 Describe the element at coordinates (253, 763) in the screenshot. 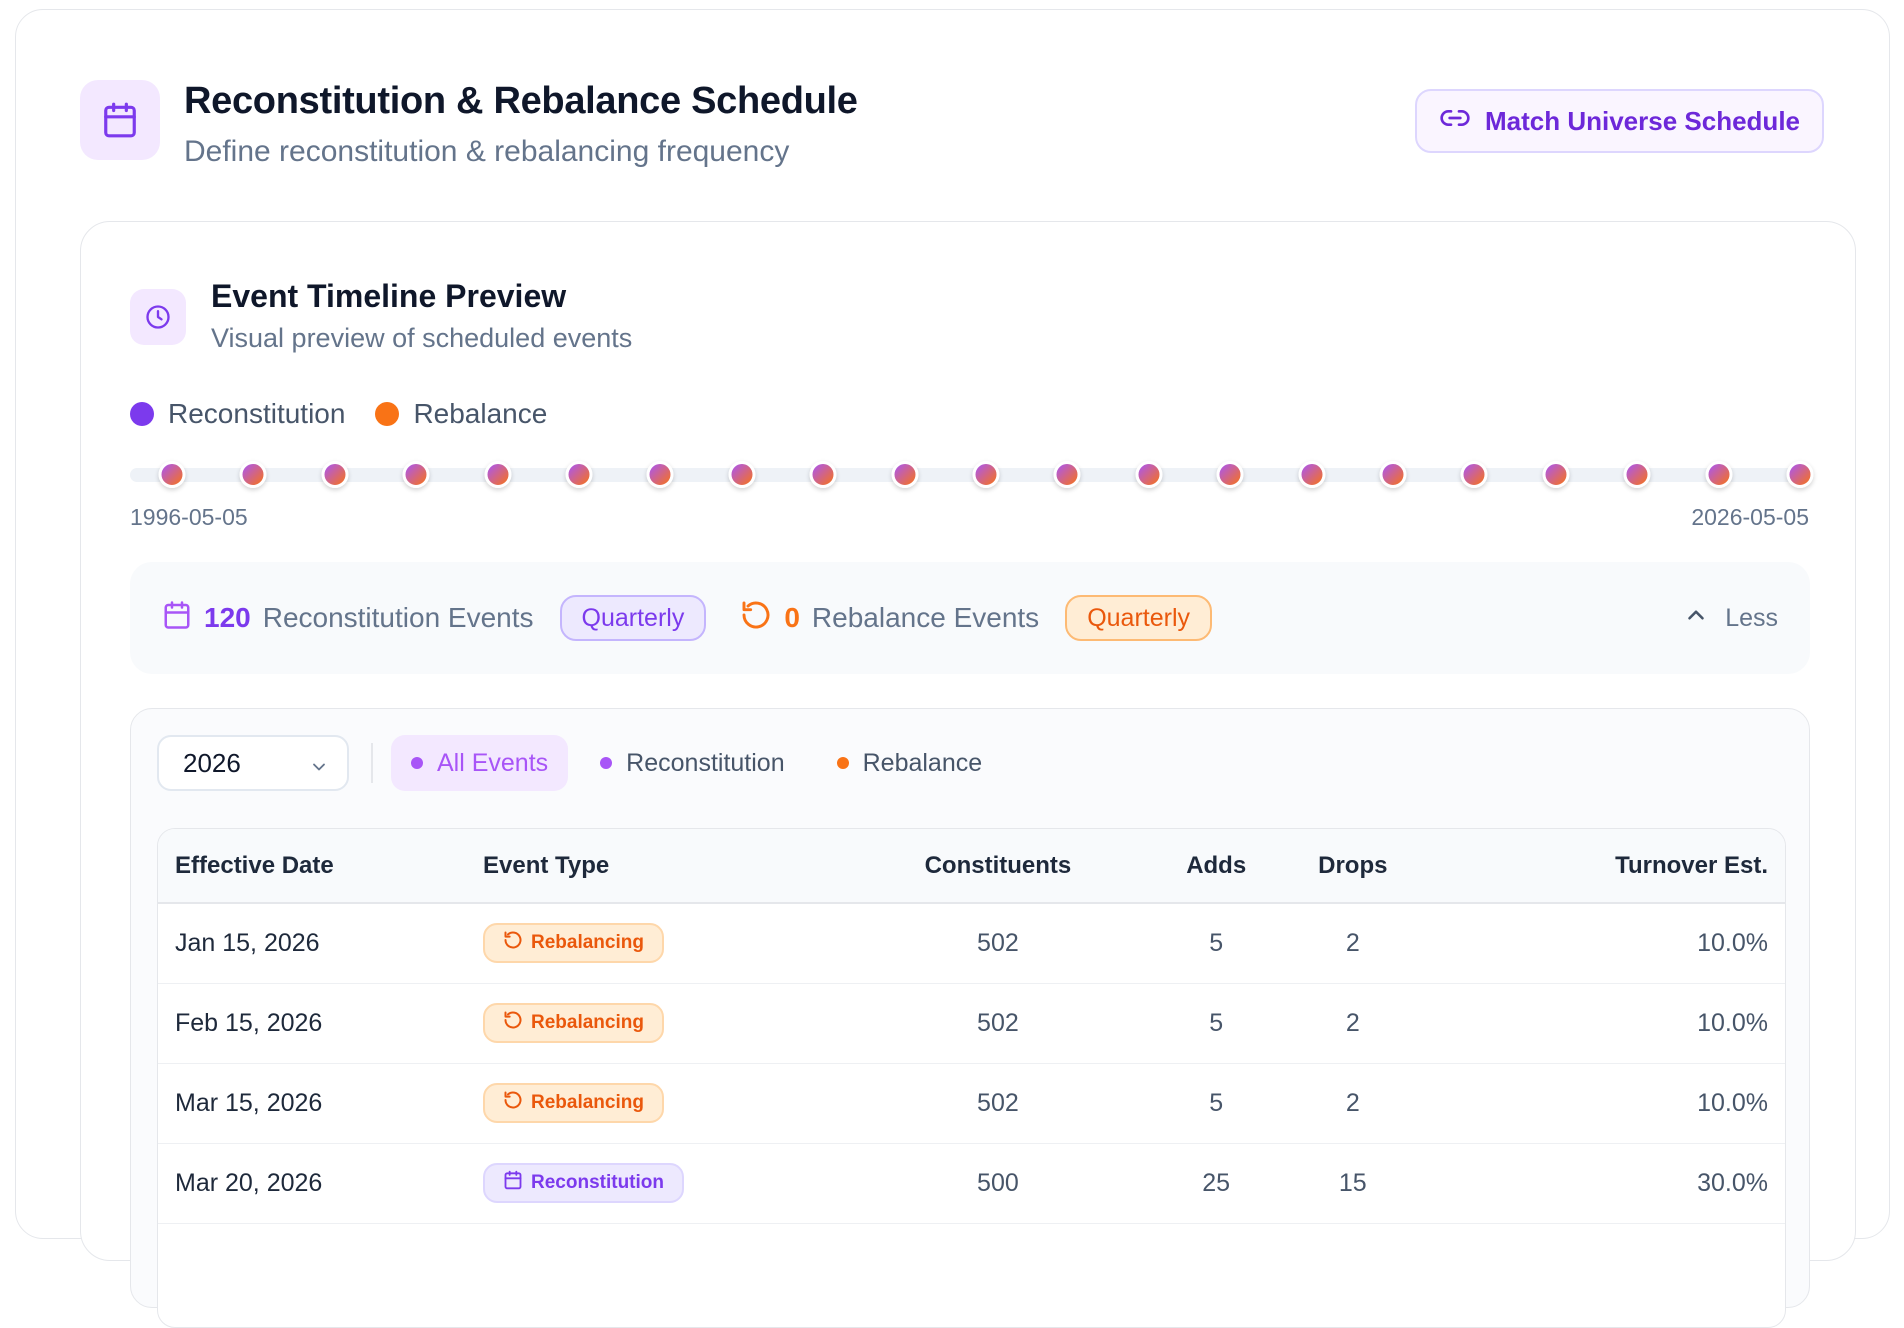

I see `year-select: 2026` at that location.